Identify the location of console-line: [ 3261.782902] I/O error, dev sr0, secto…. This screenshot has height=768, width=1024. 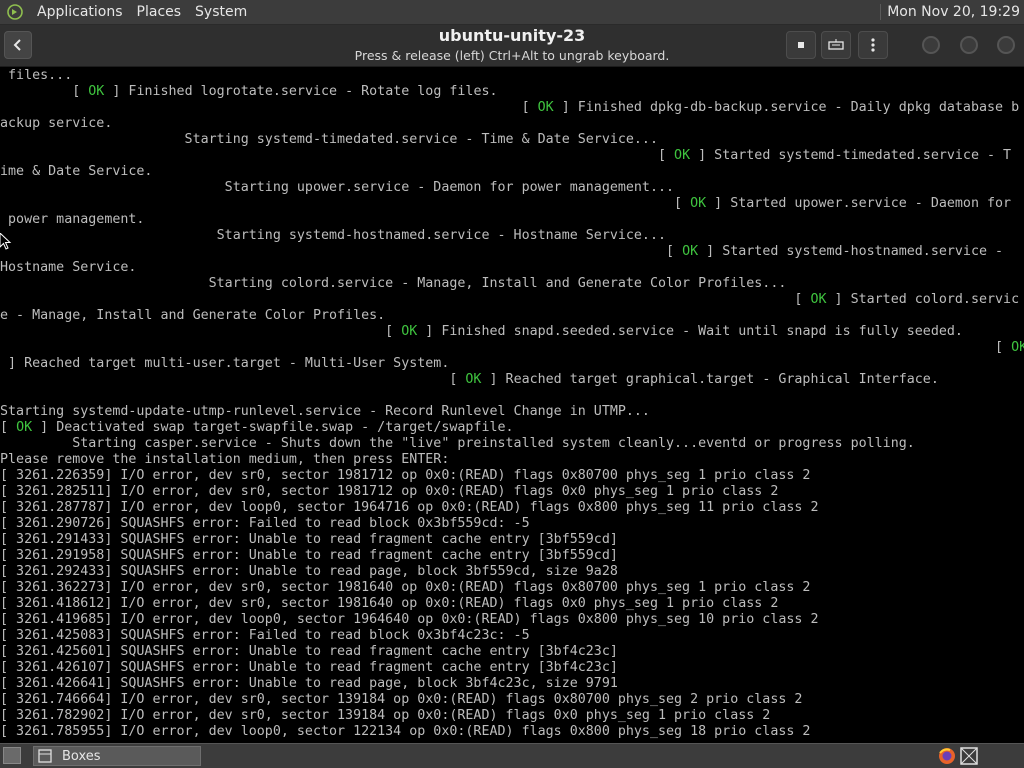
(385, 716).